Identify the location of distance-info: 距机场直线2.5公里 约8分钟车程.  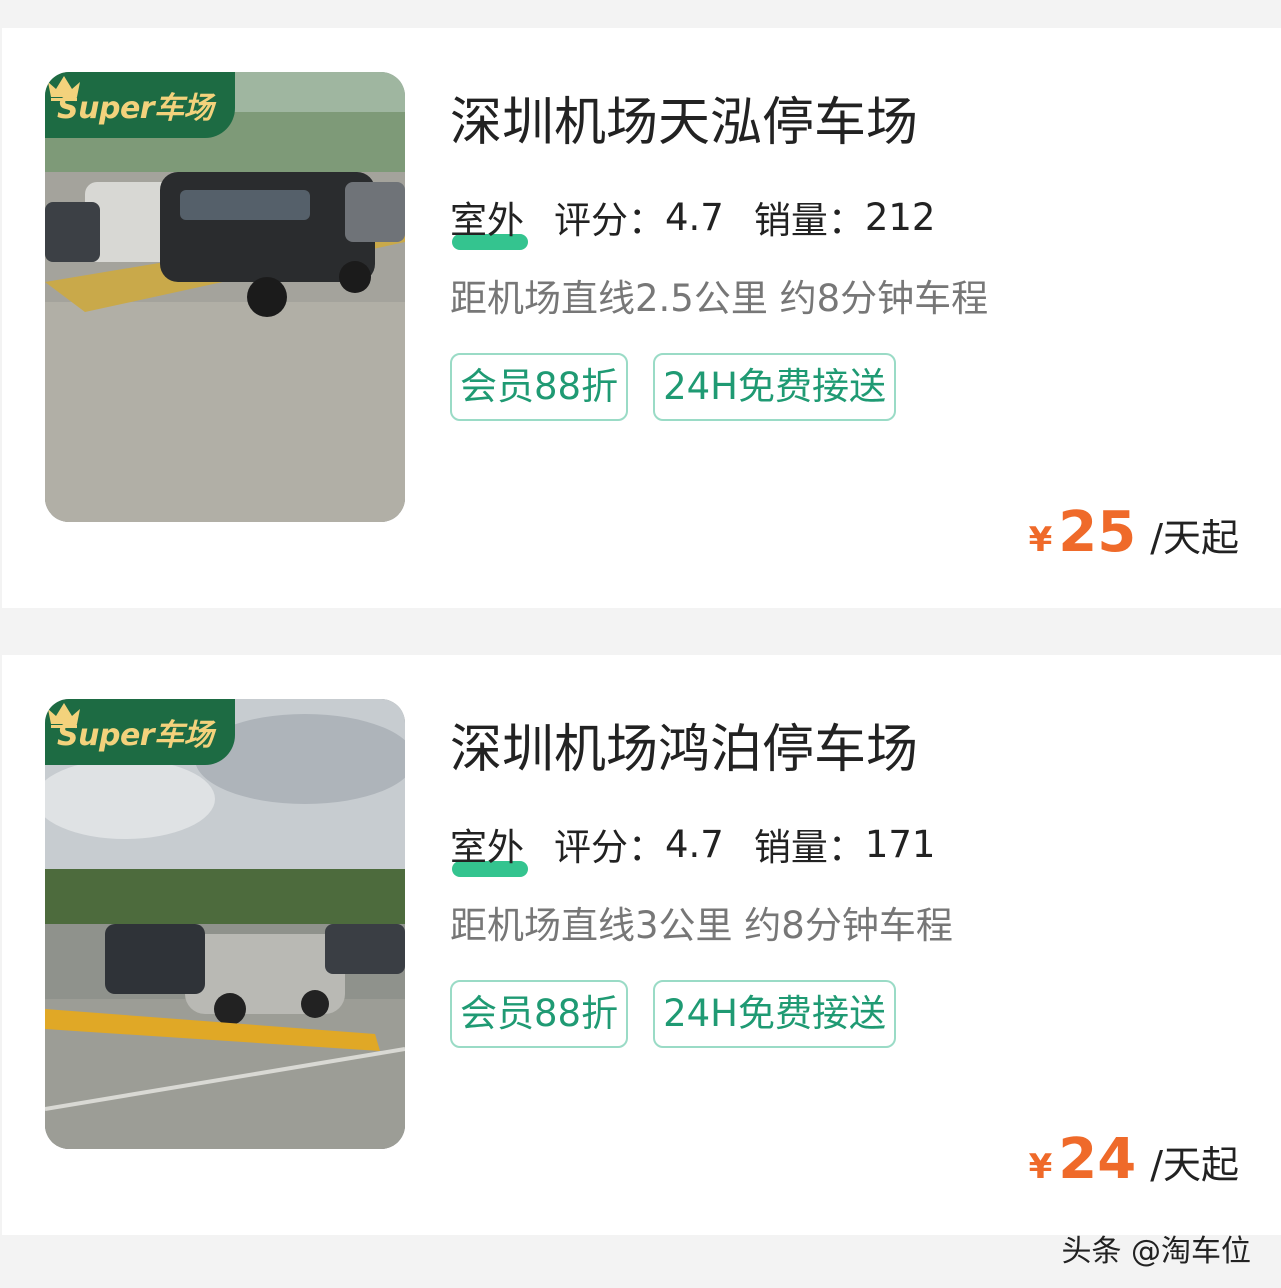
(719, 298).